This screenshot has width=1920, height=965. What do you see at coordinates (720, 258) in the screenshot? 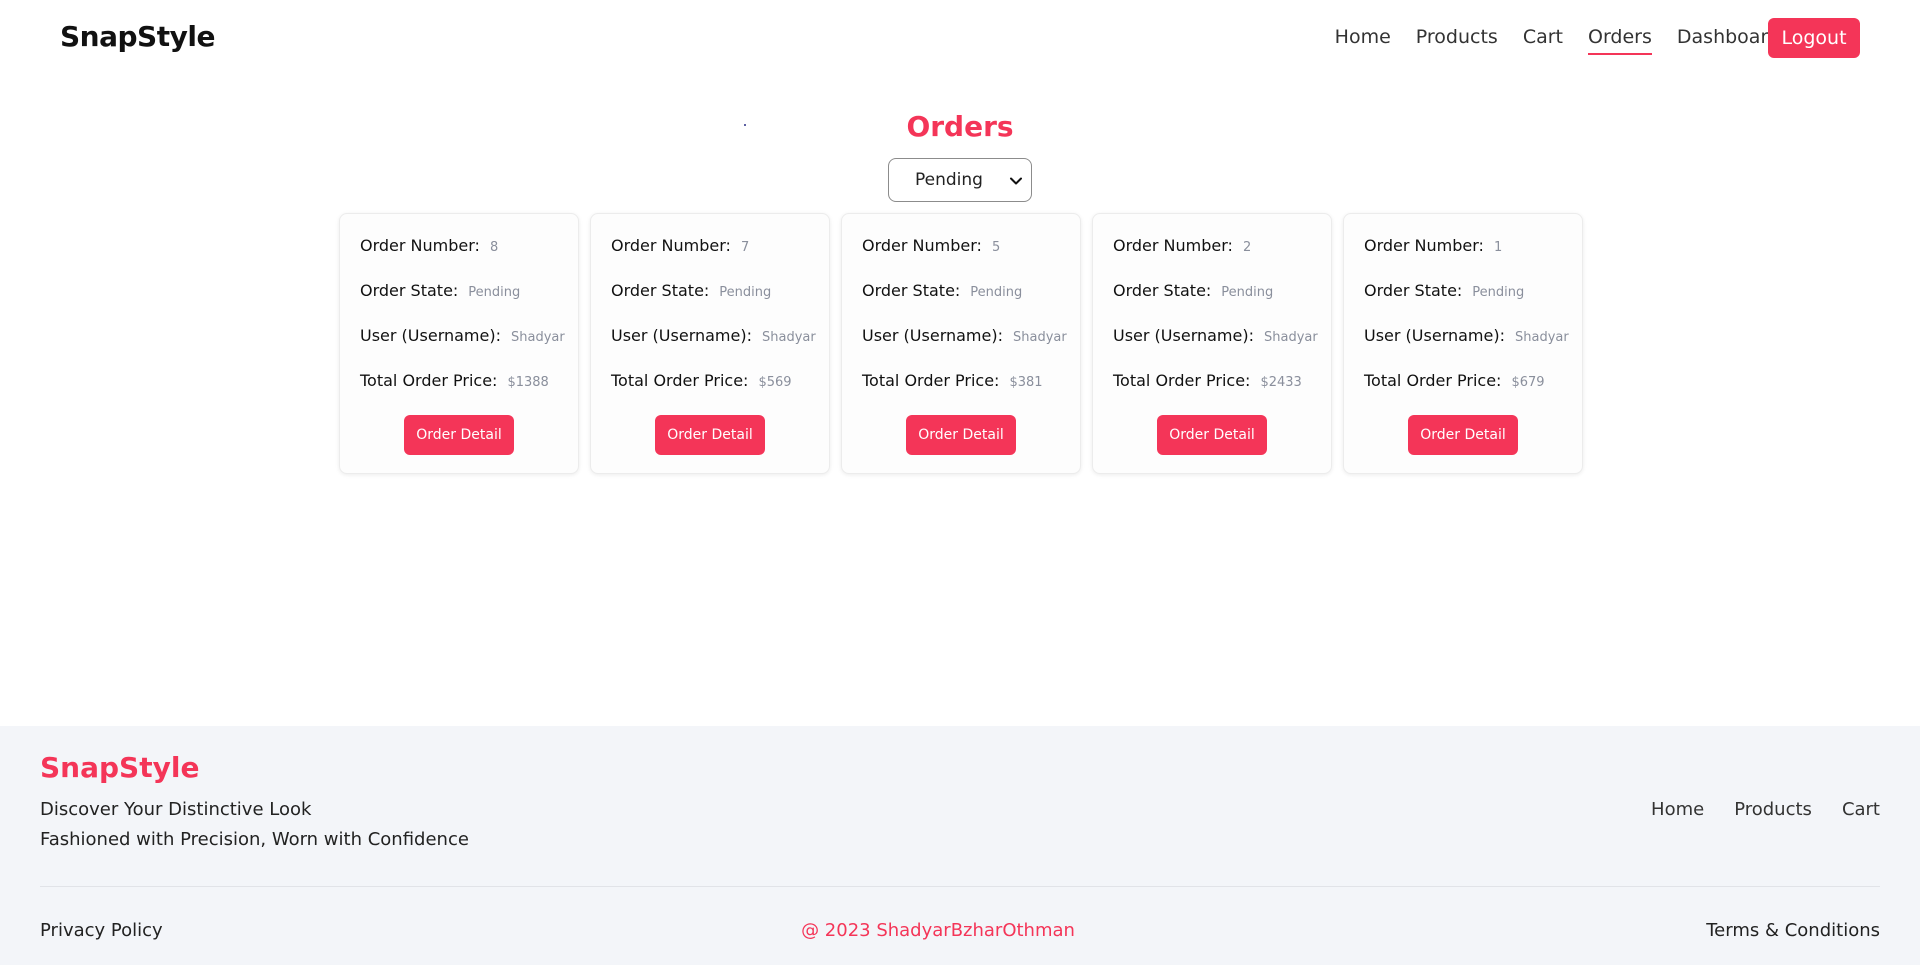
I see `order-number-row: Order Number: 7` at bounding box center [720, 258].